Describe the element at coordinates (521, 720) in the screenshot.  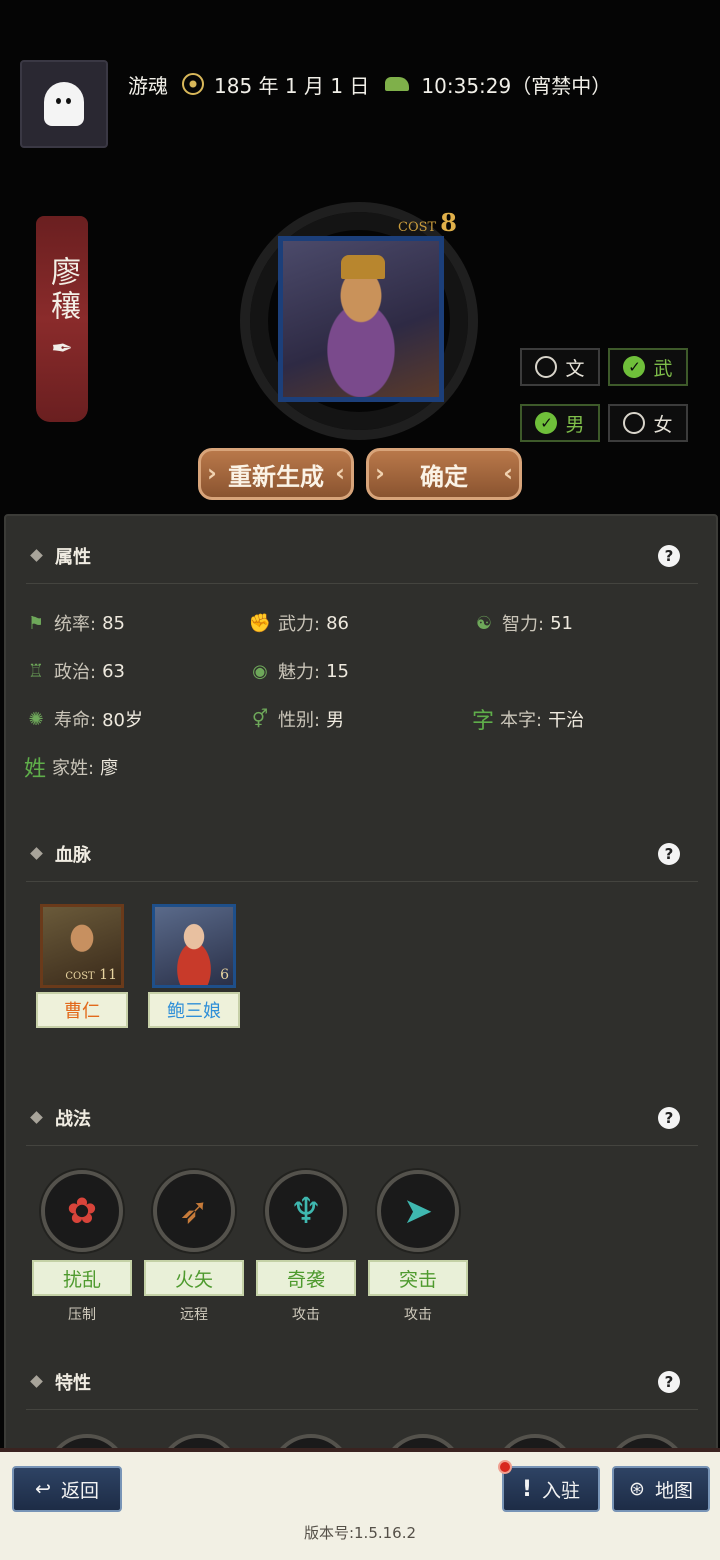
I see `stat-label: 本字:` at that location.